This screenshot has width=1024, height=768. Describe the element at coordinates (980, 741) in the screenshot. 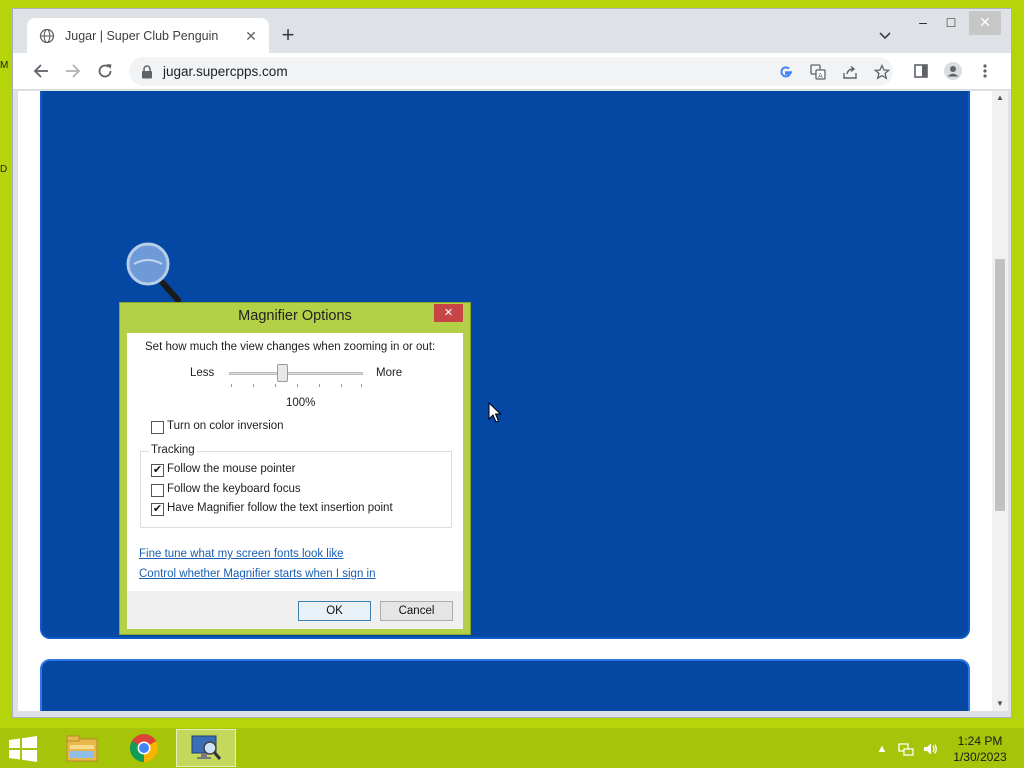

I see `clock-time: 1:24 PM` at that location.